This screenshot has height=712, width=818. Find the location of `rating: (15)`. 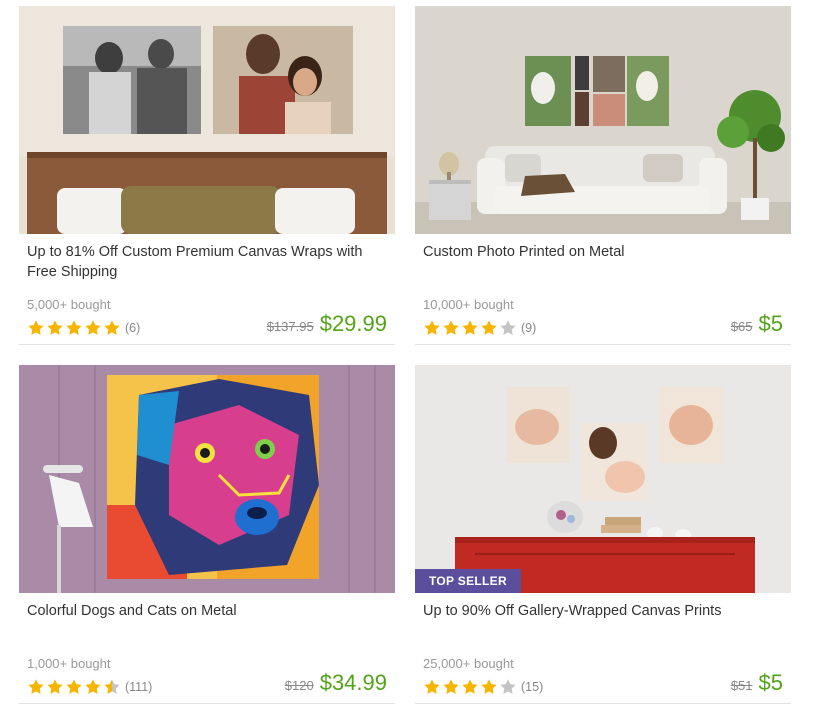

rating: (15) is located at coordinates (483, 687).